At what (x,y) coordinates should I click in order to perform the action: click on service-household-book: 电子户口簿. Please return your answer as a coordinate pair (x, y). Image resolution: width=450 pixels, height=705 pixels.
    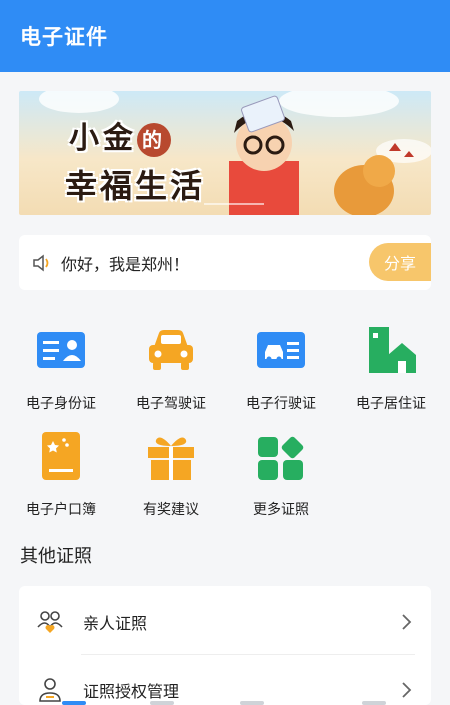
    Looking at the image, I should click on (61, 473).